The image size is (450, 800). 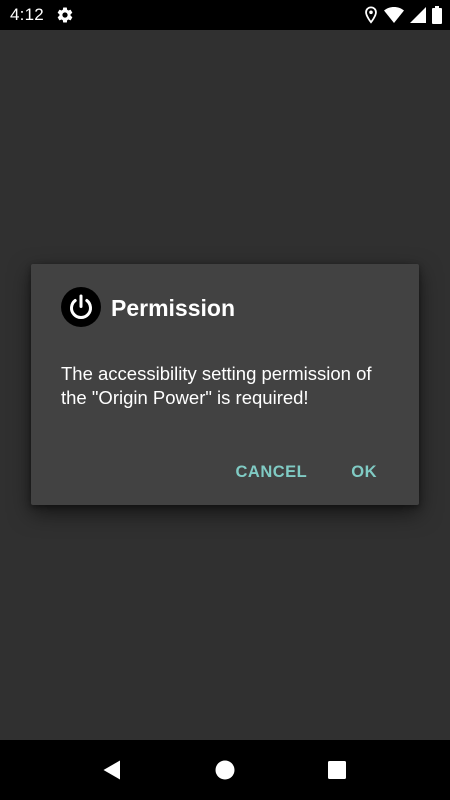 What do you see at coordinates (225, 15) in the screenshot?
I see `status-bar: 4:12` at bounding box center [225, 15].